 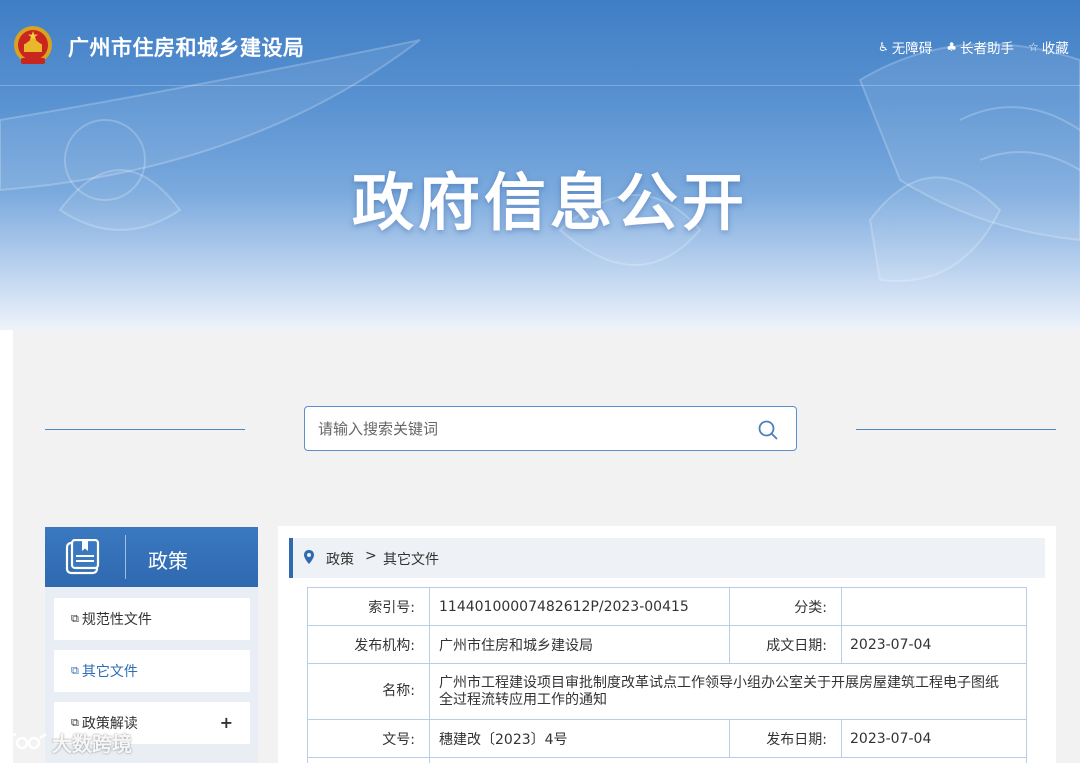 What do you see at coordinates (523, 699) in the screenshot?
I see `name-line-2: 全过程流转应用工作的通知` at bounding box center [523, 699].